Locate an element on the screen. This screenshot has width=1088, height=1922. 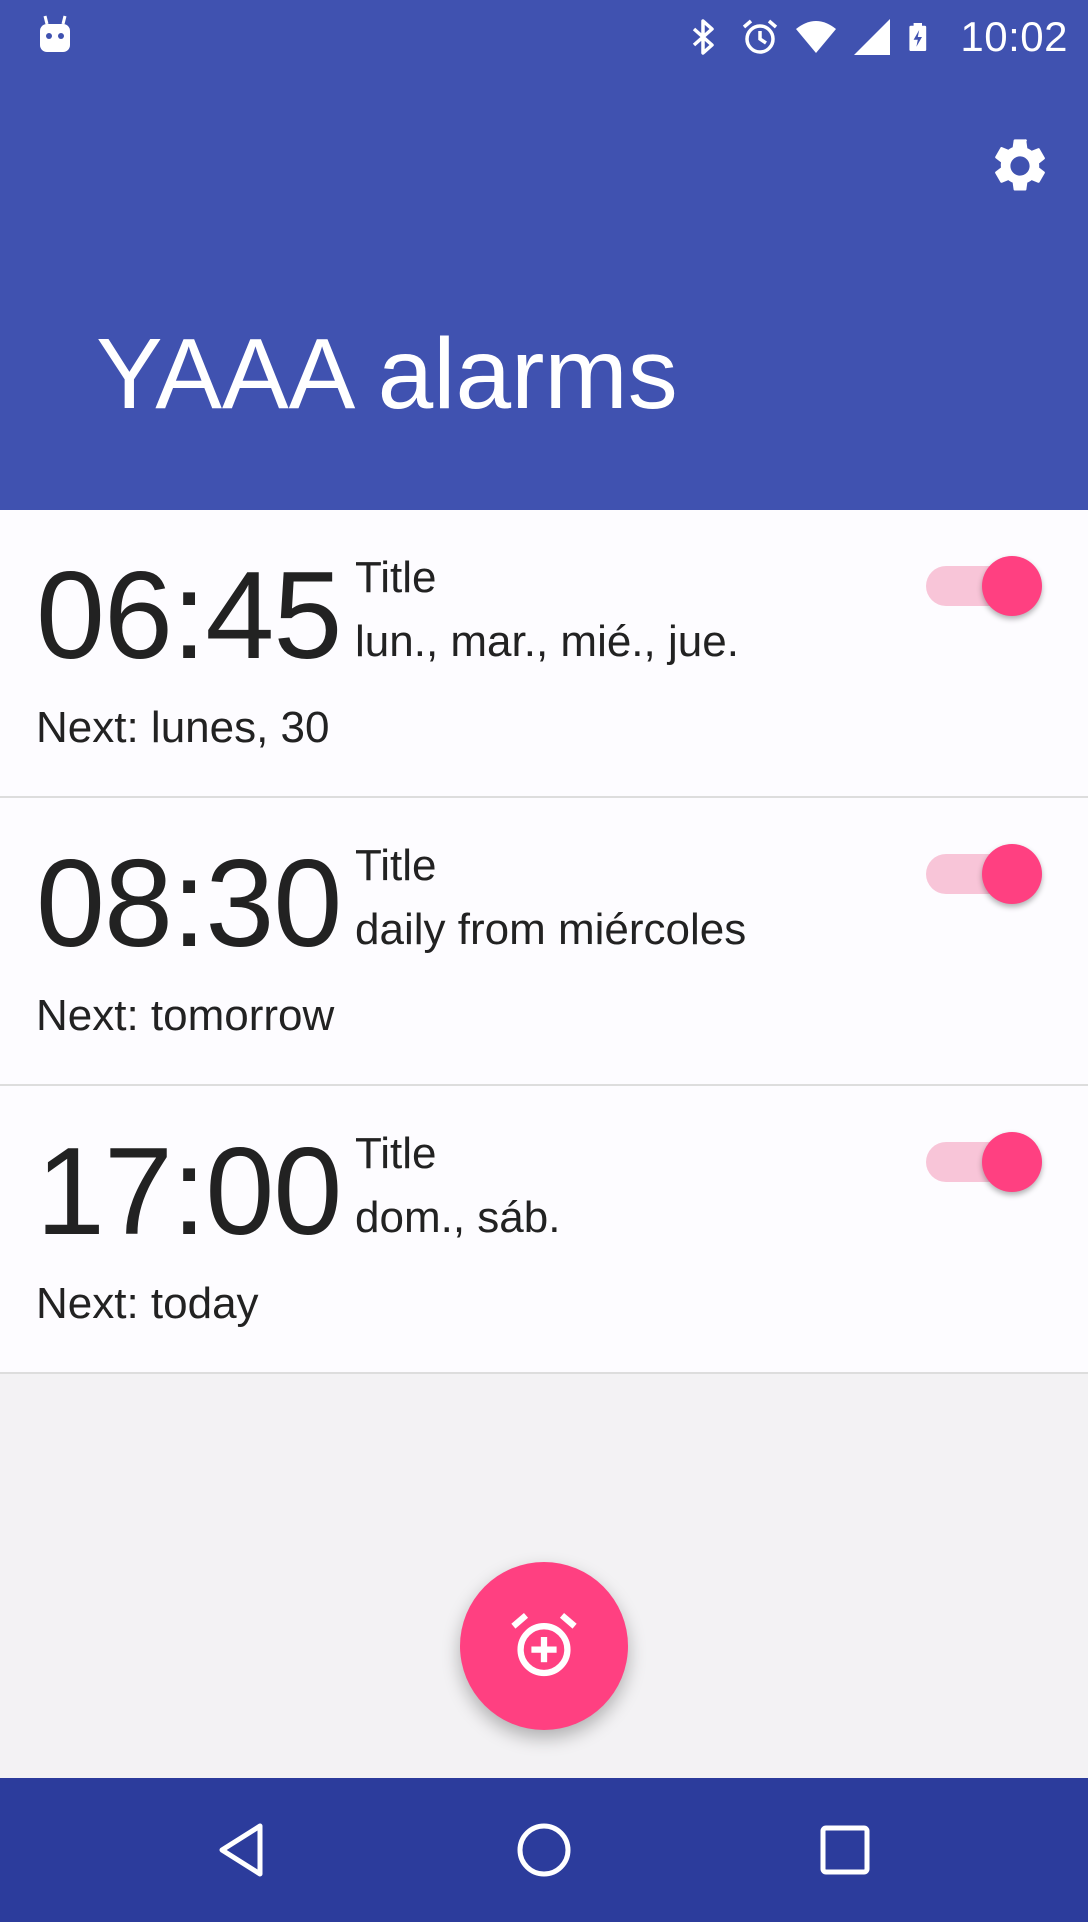
add-alarm-icon is located at coordinates (544, 1645).